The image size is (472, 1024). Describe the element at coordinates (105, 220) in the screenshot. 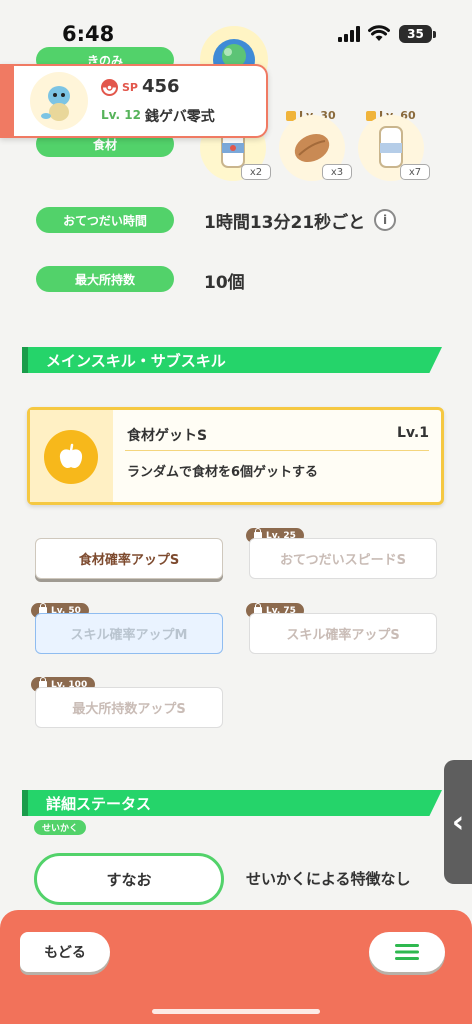

I see `help-time-label: おてつだい時間` at that location.